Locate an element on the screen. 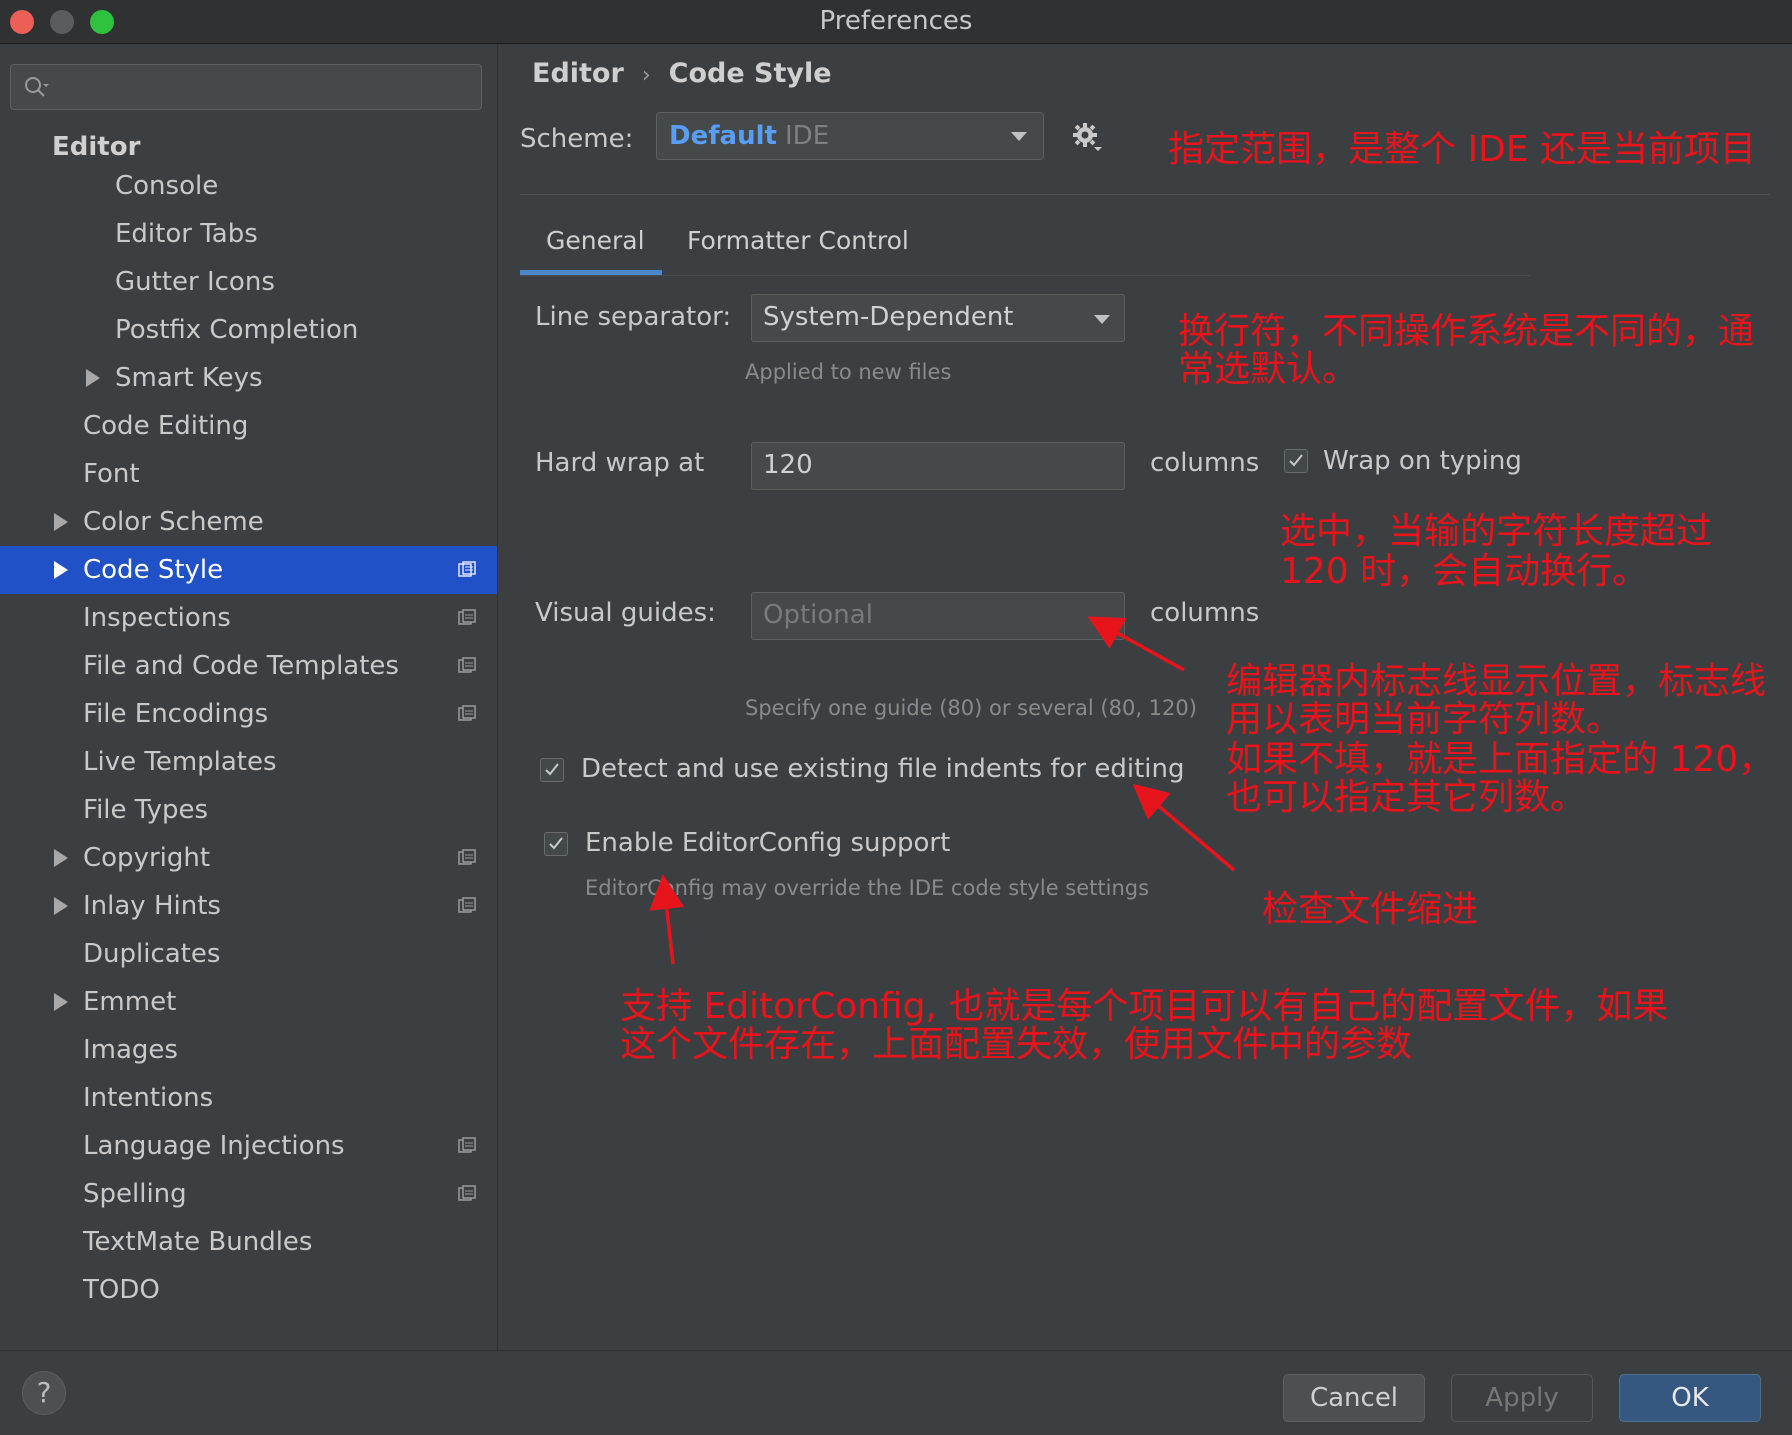 This screenshot has width=1792, height=1435. sidebar-item-label: Smart Keys is located at coordinates (189, 378).